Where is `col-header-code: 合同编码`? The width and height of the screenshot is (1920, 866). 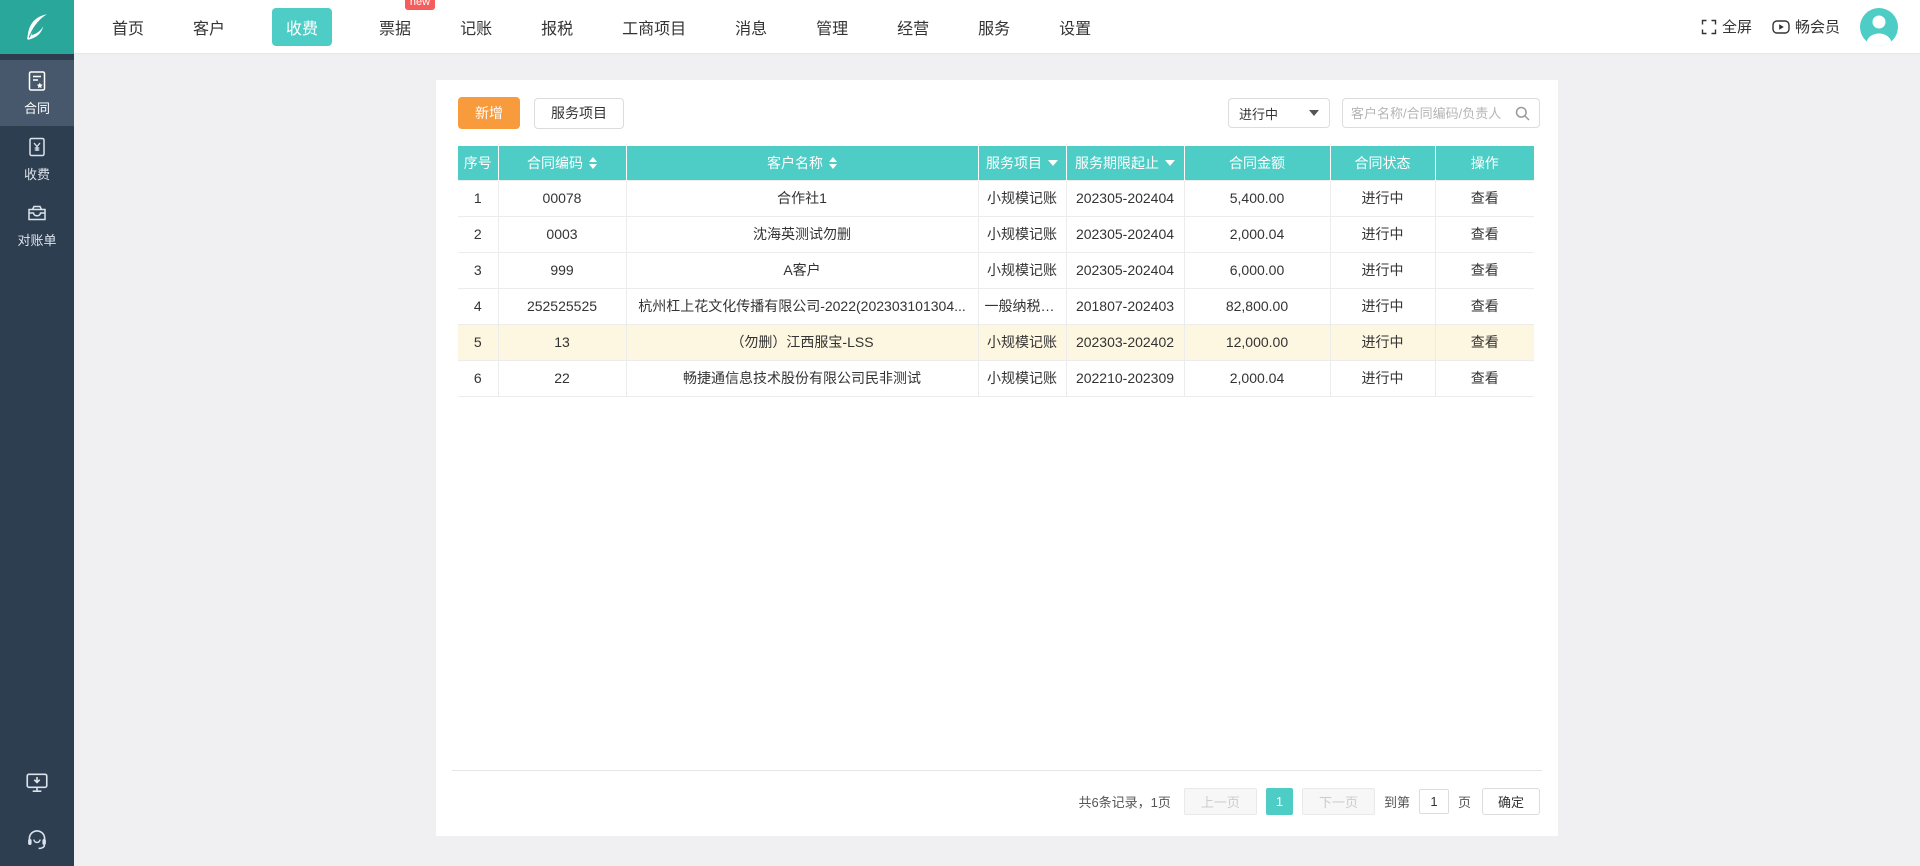 col-header-code: 合同编码 is located at coordinates (562, 163).